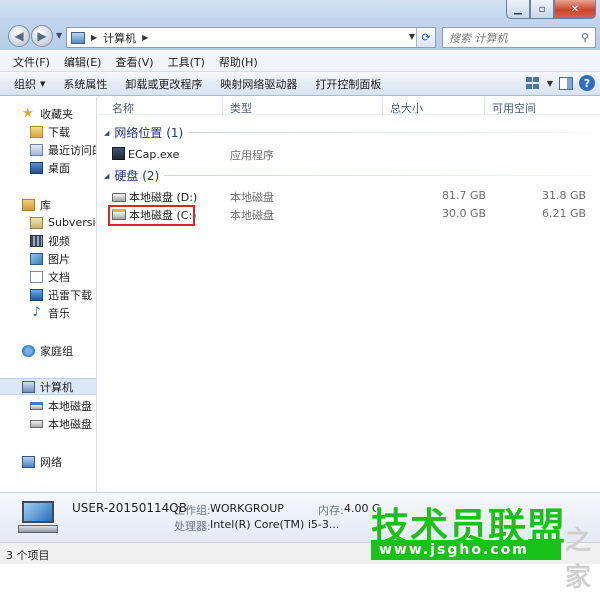 Image resolution: width=600 pixels, height=594 pixels. Describe the element at coordinates (63, 131) in the screenshot. I see `nav-downloads: 下载` at that location.